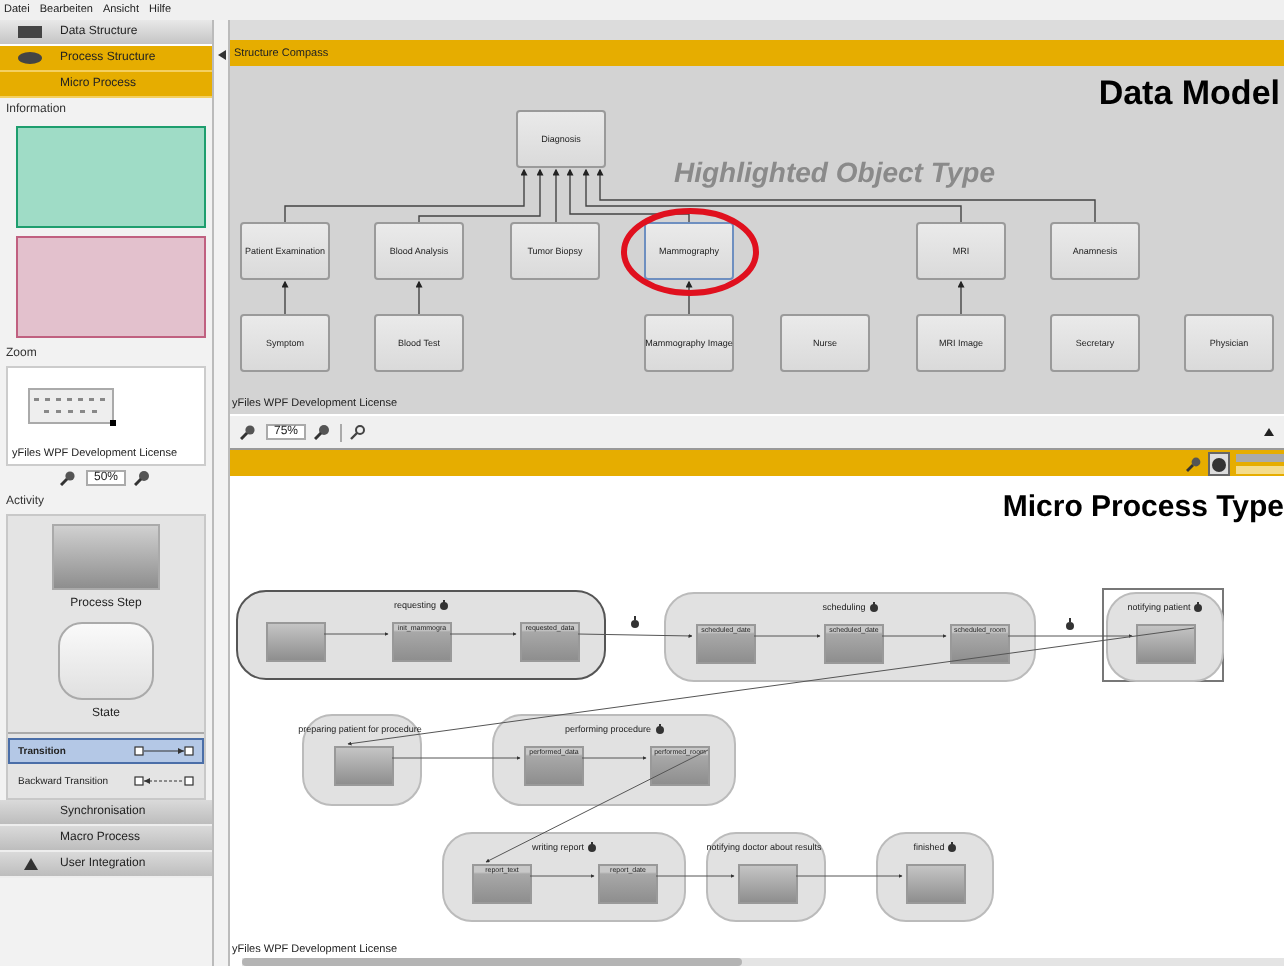 The width and height of the screenshot is (1284, 966). Describe the element at coordinates (1269, 432) in the screenshot. I see `expand-arrow-icon` at that location.